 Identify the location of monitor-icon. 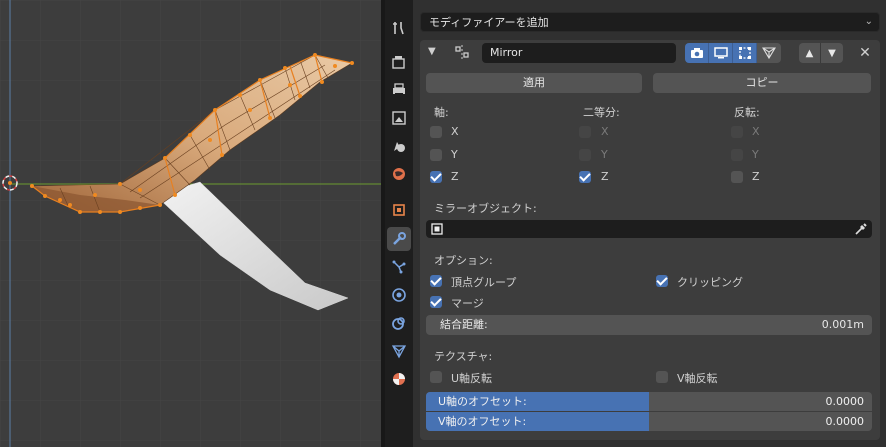
(721, 53).